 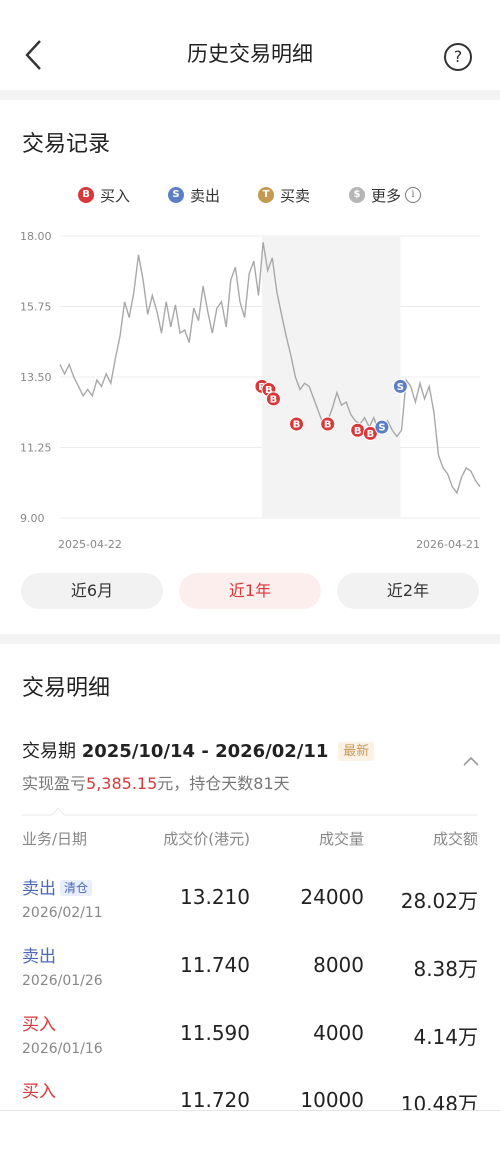 I want to click on row-qty: 4000, so click(x=338, y=1033).